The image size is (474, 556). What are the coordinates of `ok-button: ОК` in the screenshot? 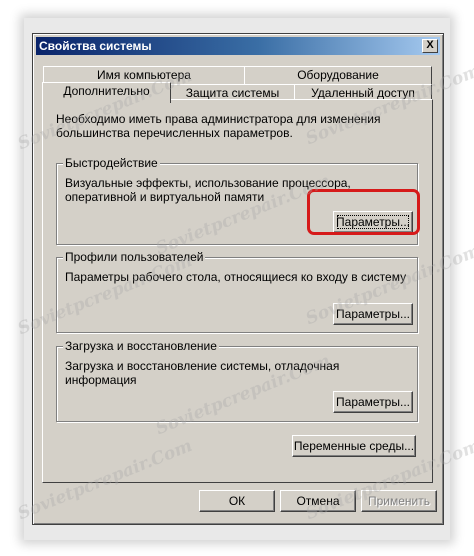 It's located at (237, 501).